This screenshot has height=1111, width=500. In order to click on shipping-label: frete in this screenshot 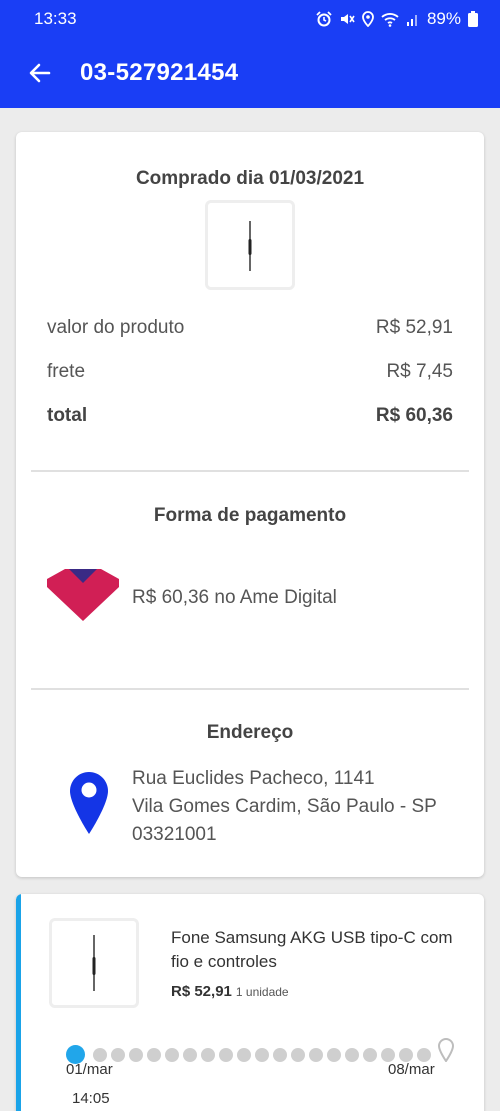, I will do `click(66, 371)`.